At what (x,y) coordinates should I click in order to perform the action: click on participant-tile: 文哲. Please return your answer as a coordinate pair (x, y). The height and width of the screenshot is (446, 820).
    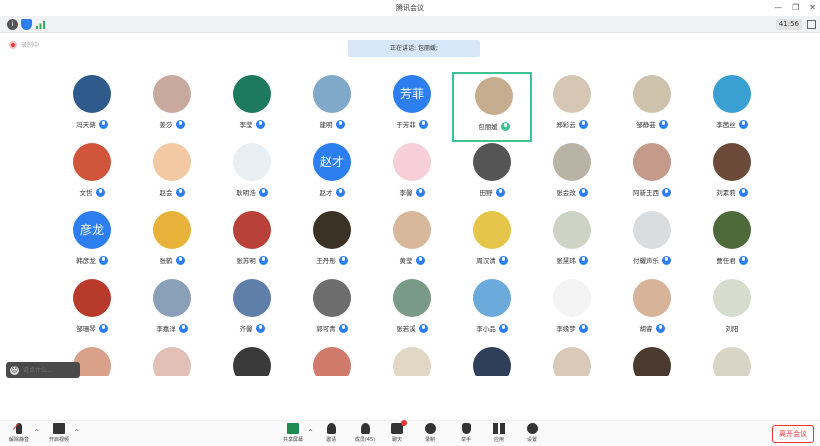
    Looking at the image, I should click on (92, 175).